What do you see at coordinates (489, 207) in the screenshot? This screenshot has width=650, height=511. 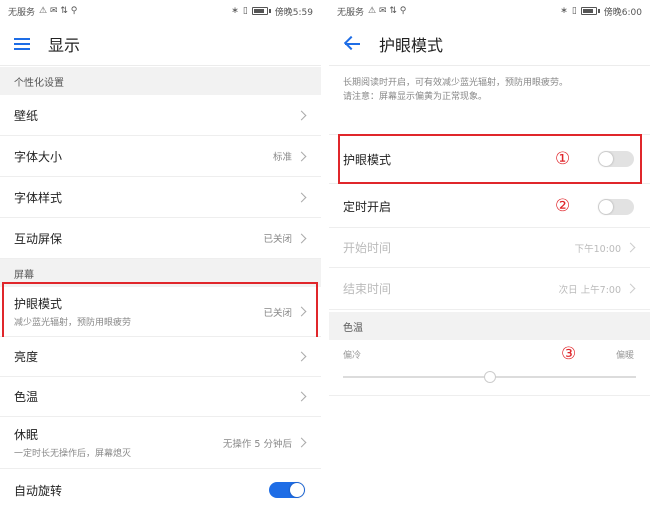 I see `scheduled-row: 定时开启` at bounding box center [489, 207].